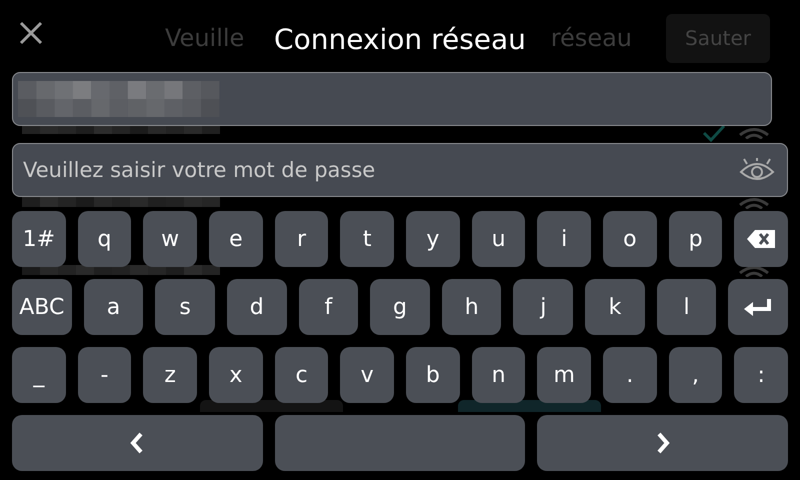 Image resolution: width=800 pixels, height=480 pixels. What do you see at coordinates (695, 375) in the screenshot?
I see `key: ,` at bounding box center [695, 375].